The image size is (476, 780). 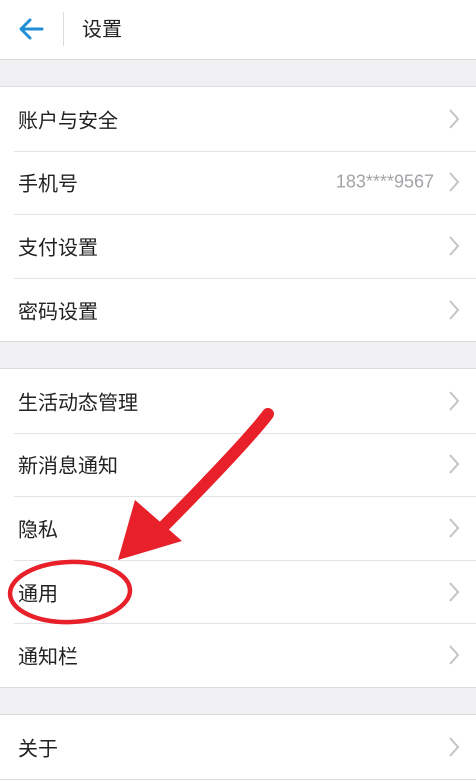 I want to click on settings-item-account-security: 账户与安全, so click(x=238, y=119).